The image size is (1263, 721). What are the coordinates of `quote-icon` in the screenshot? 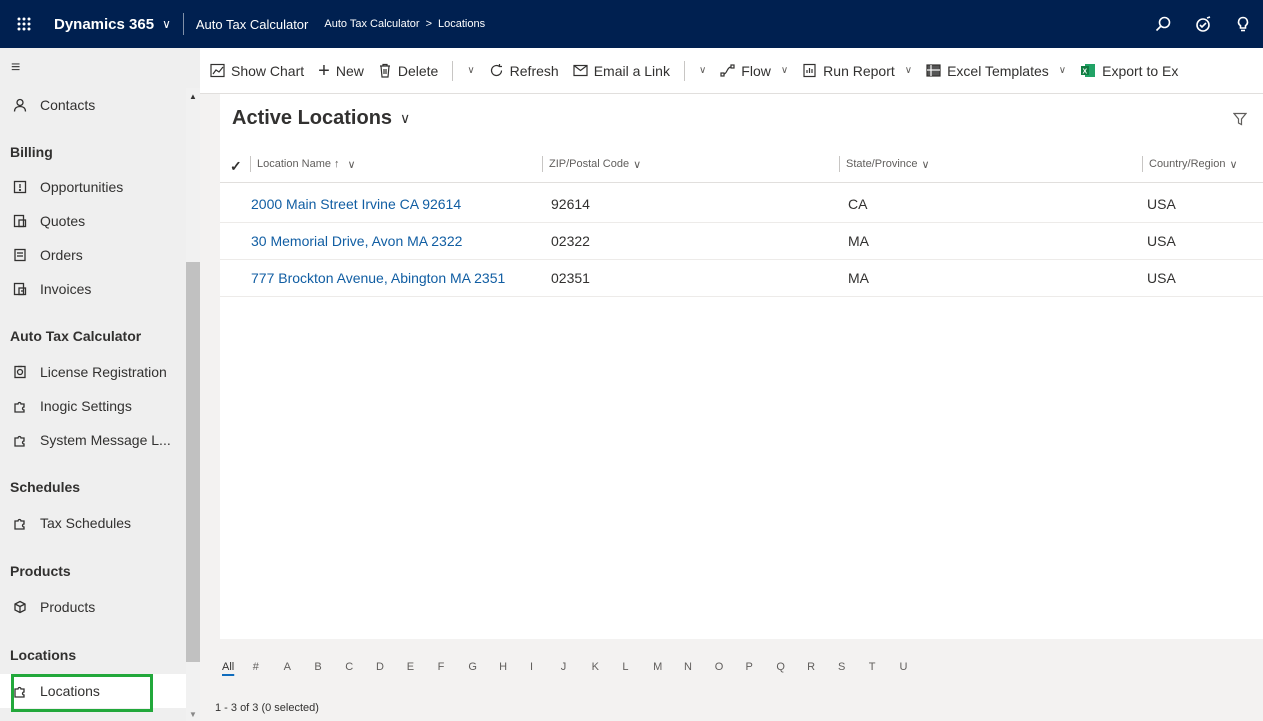 It's located at (20, 221).